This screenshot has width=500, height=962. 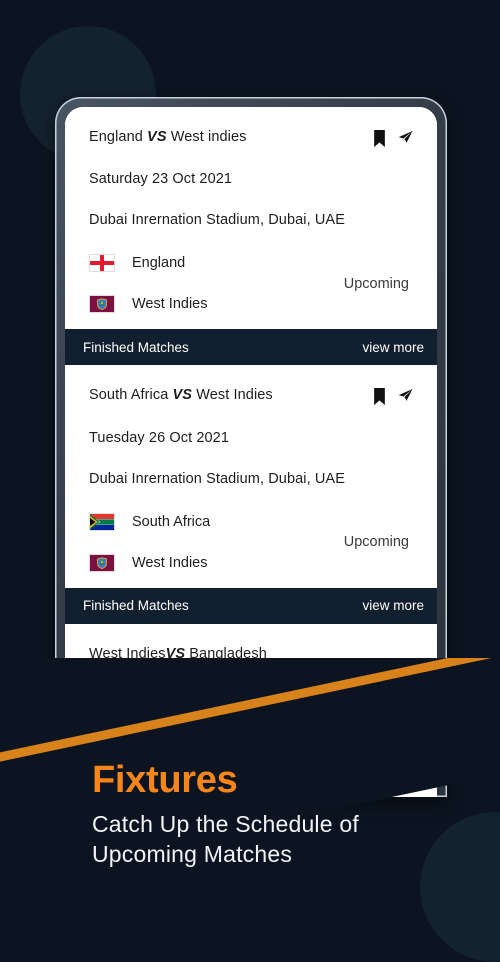 I want to click on teams-list: England West Indies, so click(x=148, y=284).